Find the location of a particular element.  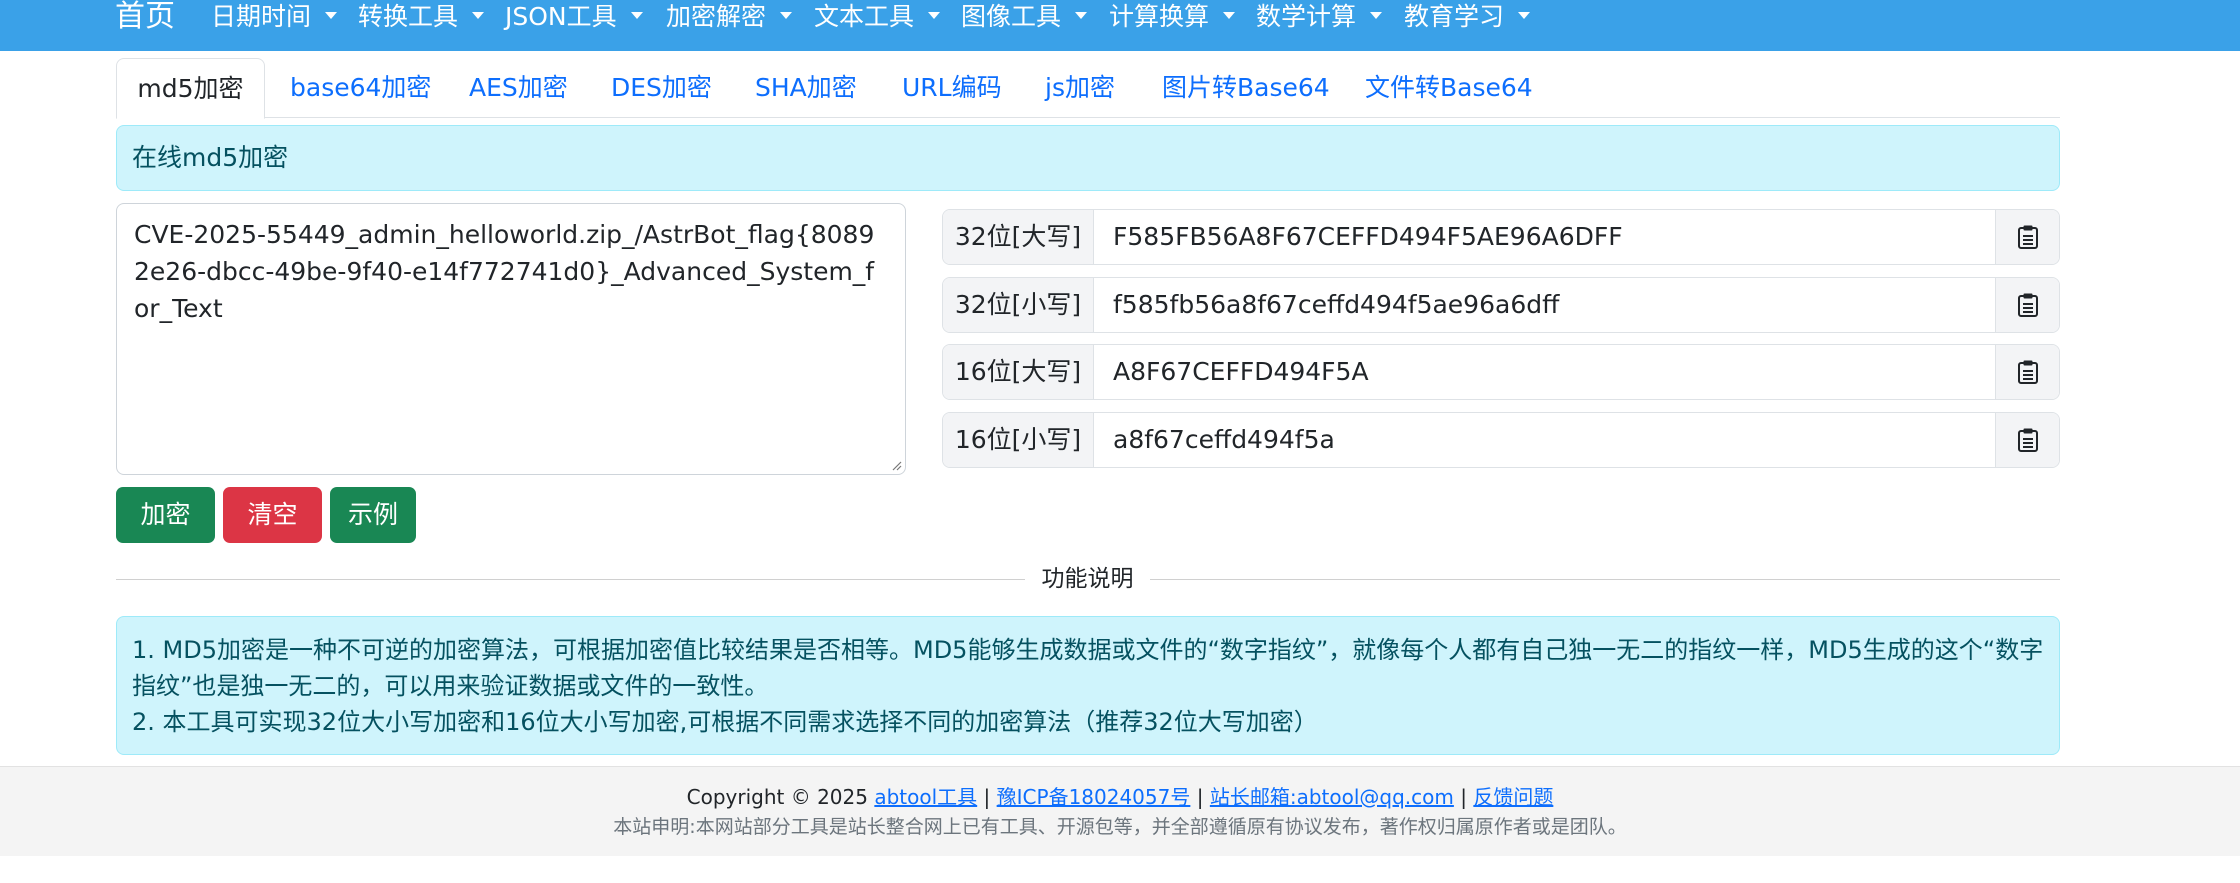

result-value-field: F585FB56A8F67CEFFD494F5AE96A6DFF is located at coordinates (1368, 237).